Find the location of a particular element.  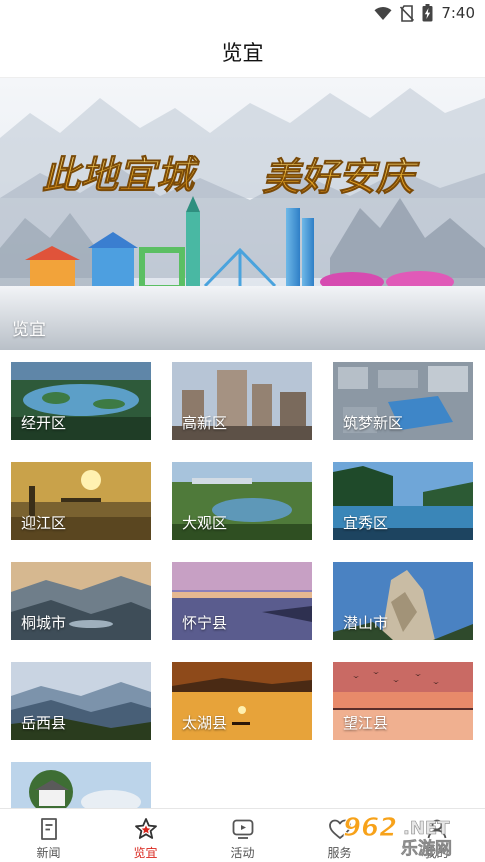

watermark-sub: 乐游网 is located at coordinates (426, 848).